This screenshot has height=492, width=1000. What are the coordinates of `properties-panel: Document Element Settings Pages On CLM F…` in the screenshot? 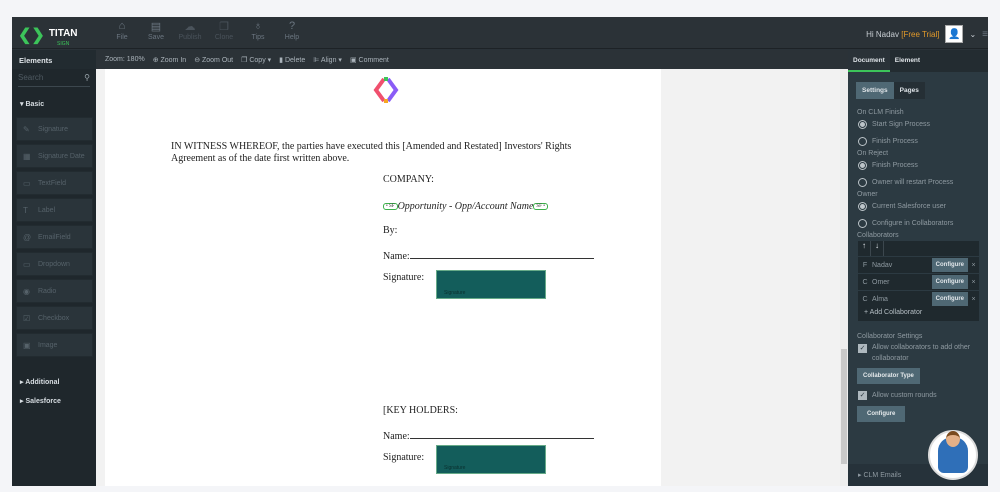 It's located at (918, 268).